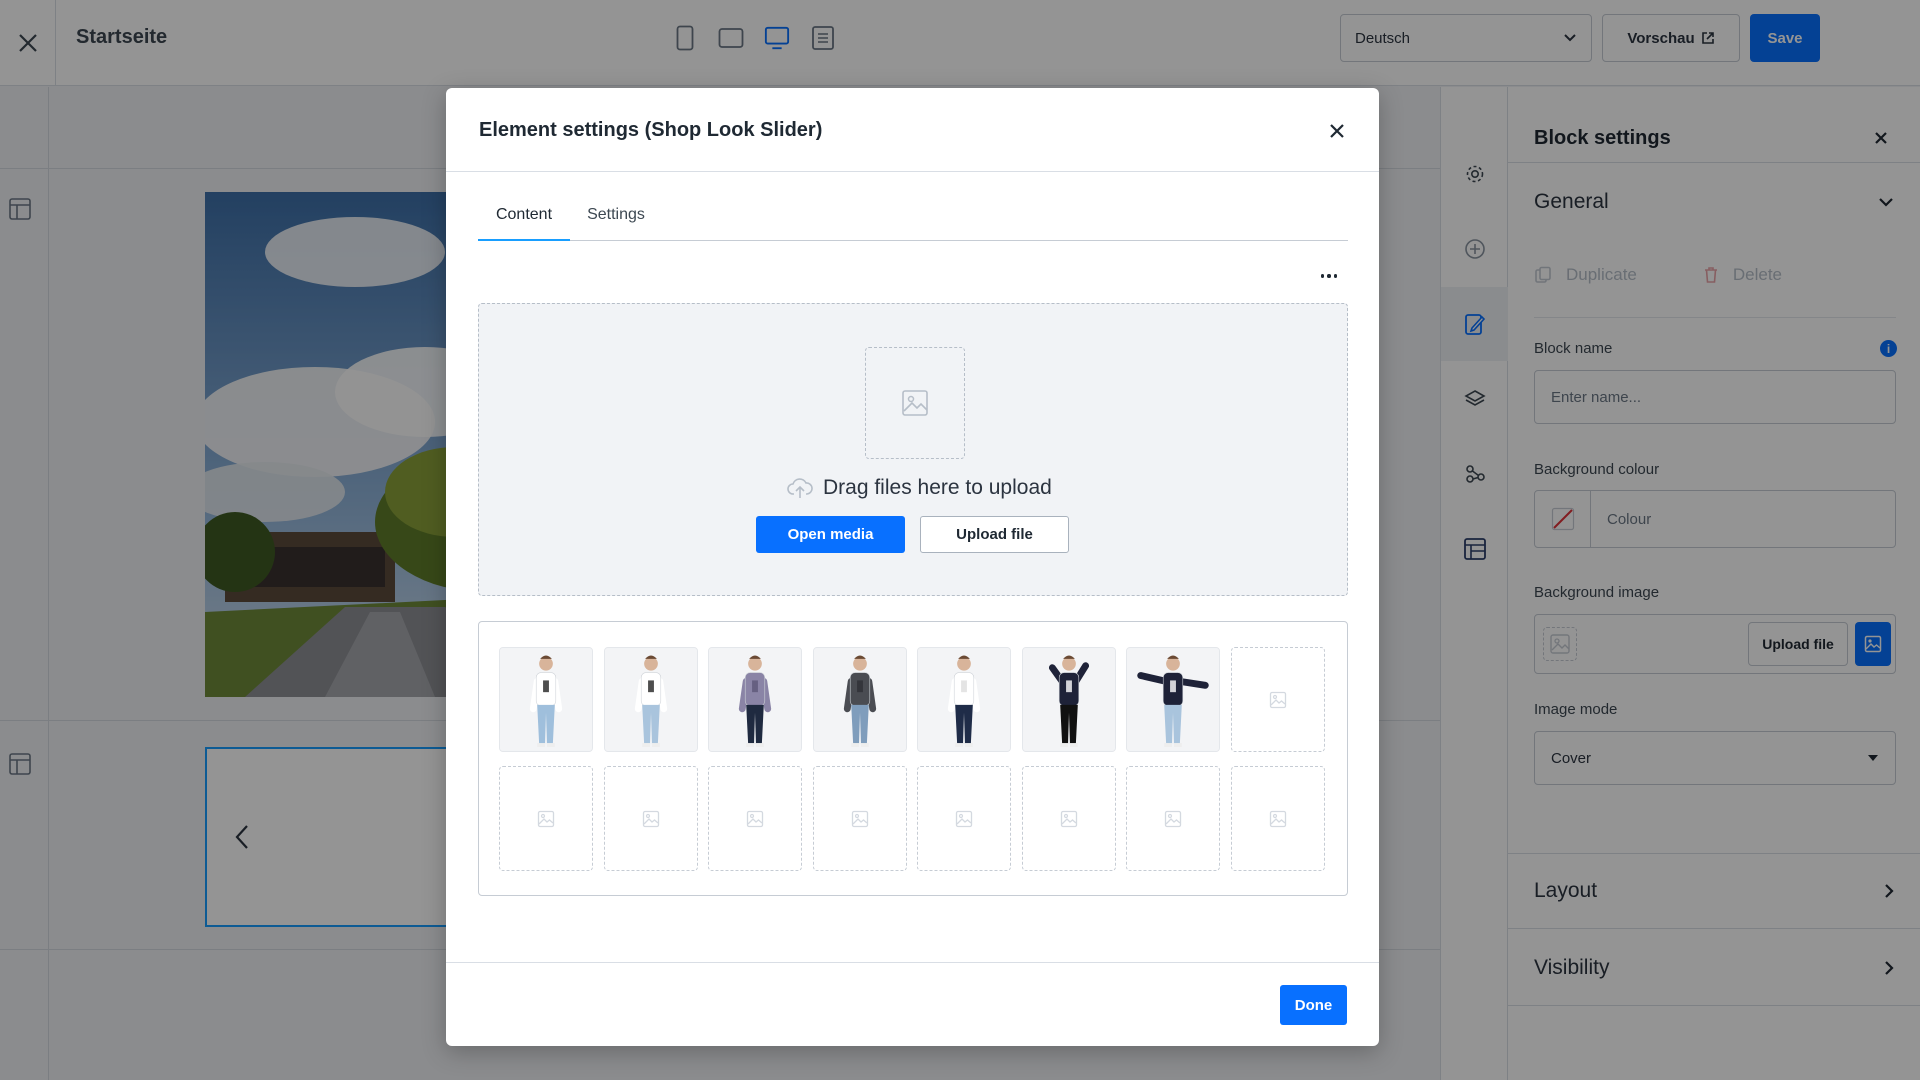  What do you see at coordinates (913, 223) in the screenshot?
I see `modal-tabs: Content Settings` at bounding box center [913, 223].